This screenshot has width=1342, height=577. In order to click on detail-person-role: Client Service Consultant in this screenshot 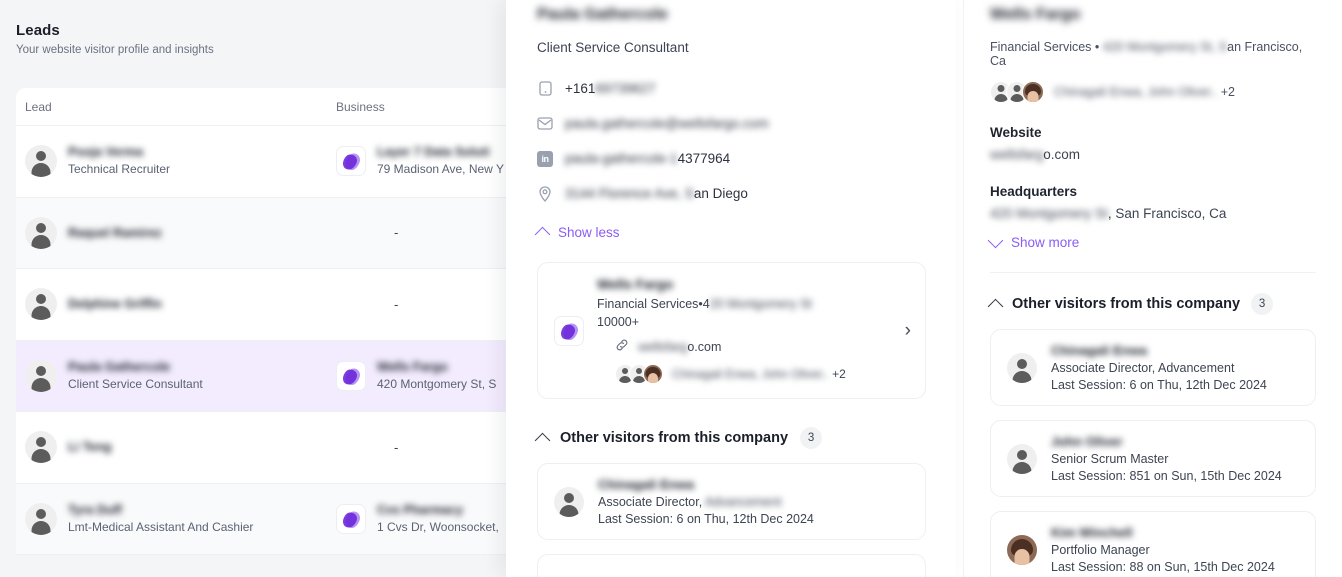, I will do `click(613, 47)`.